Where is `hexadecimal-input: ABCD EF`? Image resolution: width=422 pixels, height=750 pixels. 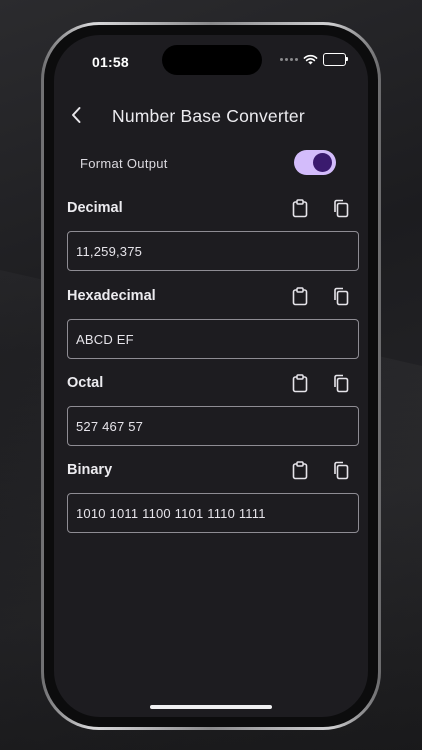
hexadecimal-input: ABCD EF is located at coordinates (213, 339).